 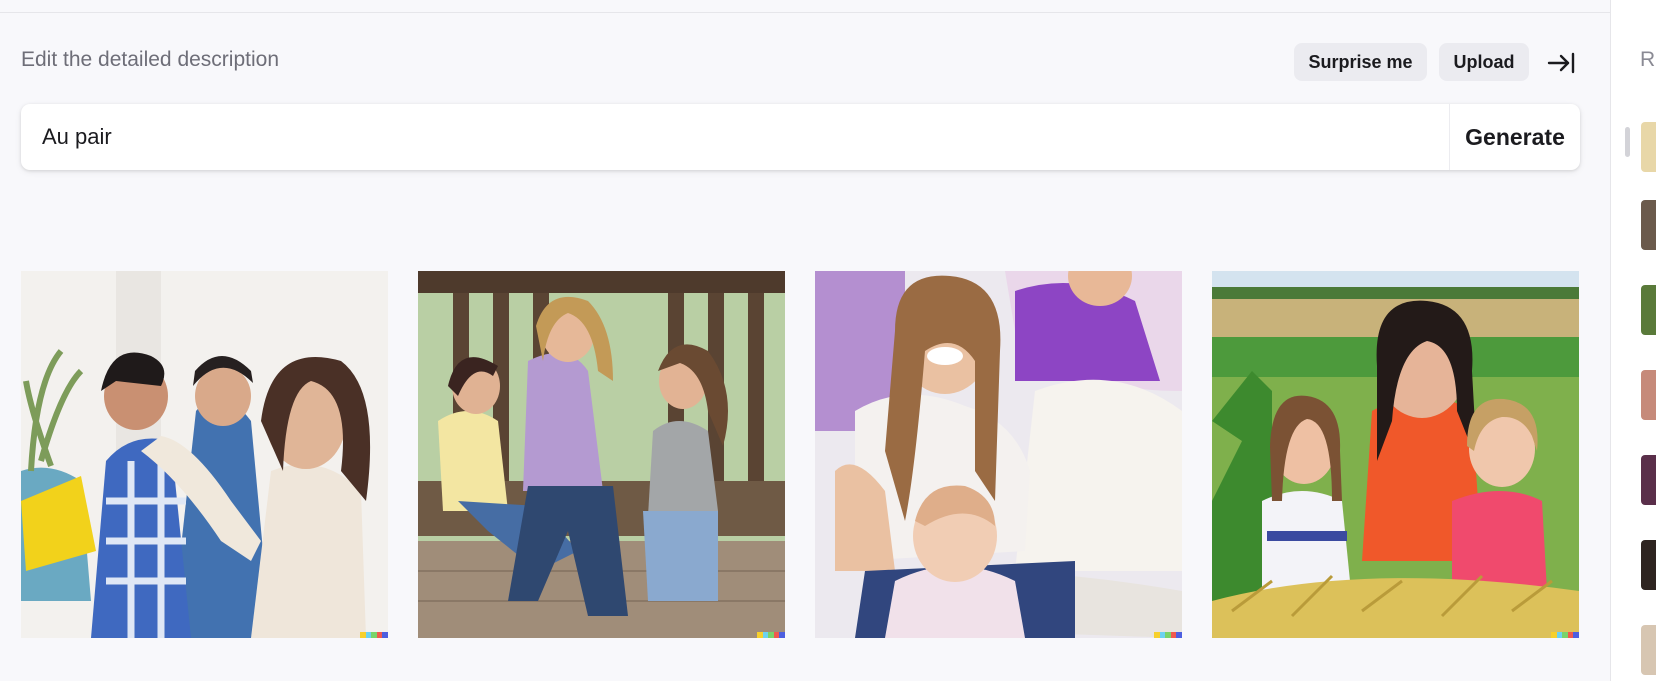 I want to click on top-divider, so click(x=805, y=6).